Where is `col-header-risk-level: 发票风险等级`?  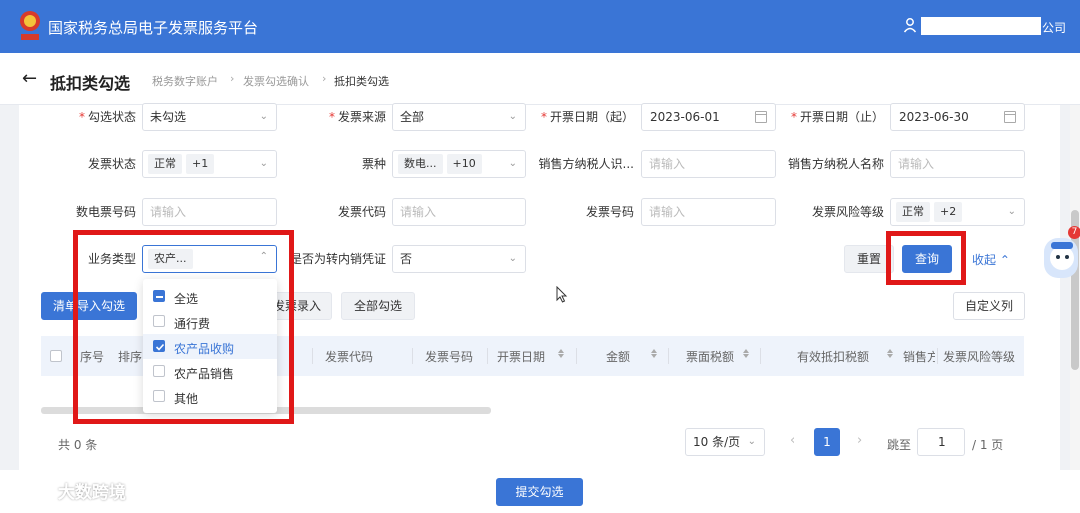
col-header-risk-level: 发票风险等级 is located at coordinates (979, 357).